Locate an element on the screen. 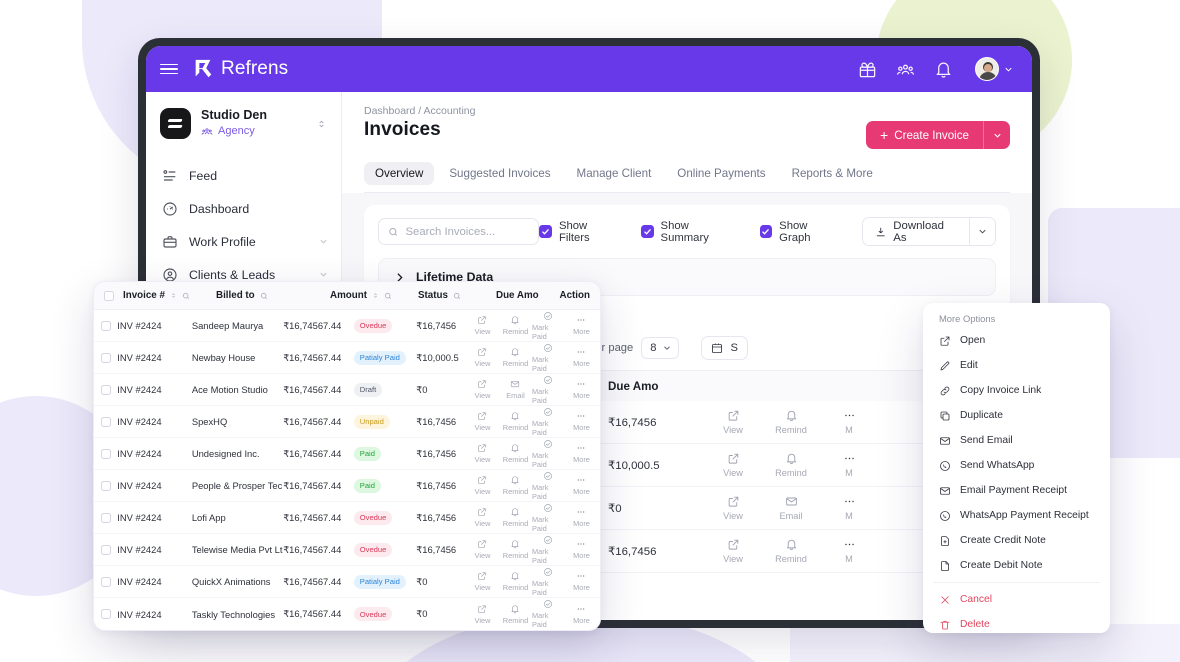  menu-item-open: Open is located at coordinates (1016, 340).